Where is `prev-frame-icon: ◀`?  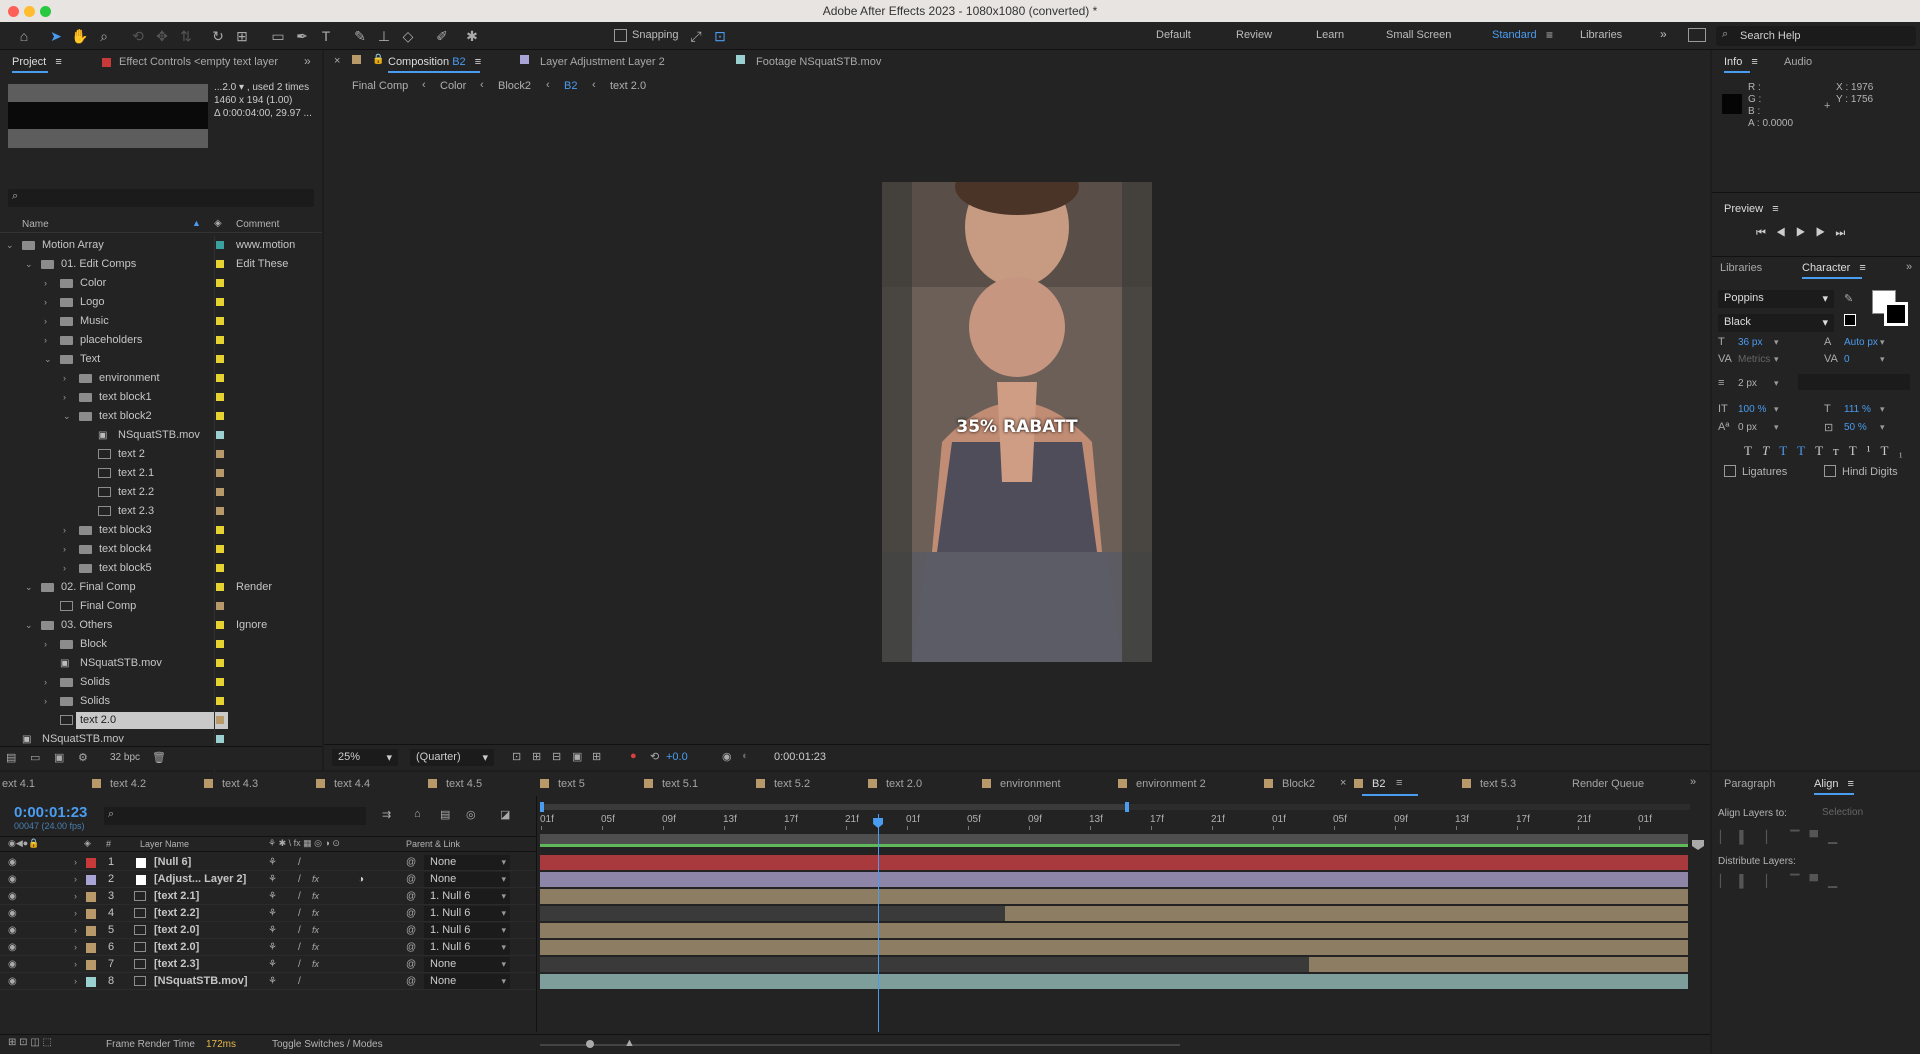 prev-frame-icon: ◀ is located at coordinates (1786, 233).